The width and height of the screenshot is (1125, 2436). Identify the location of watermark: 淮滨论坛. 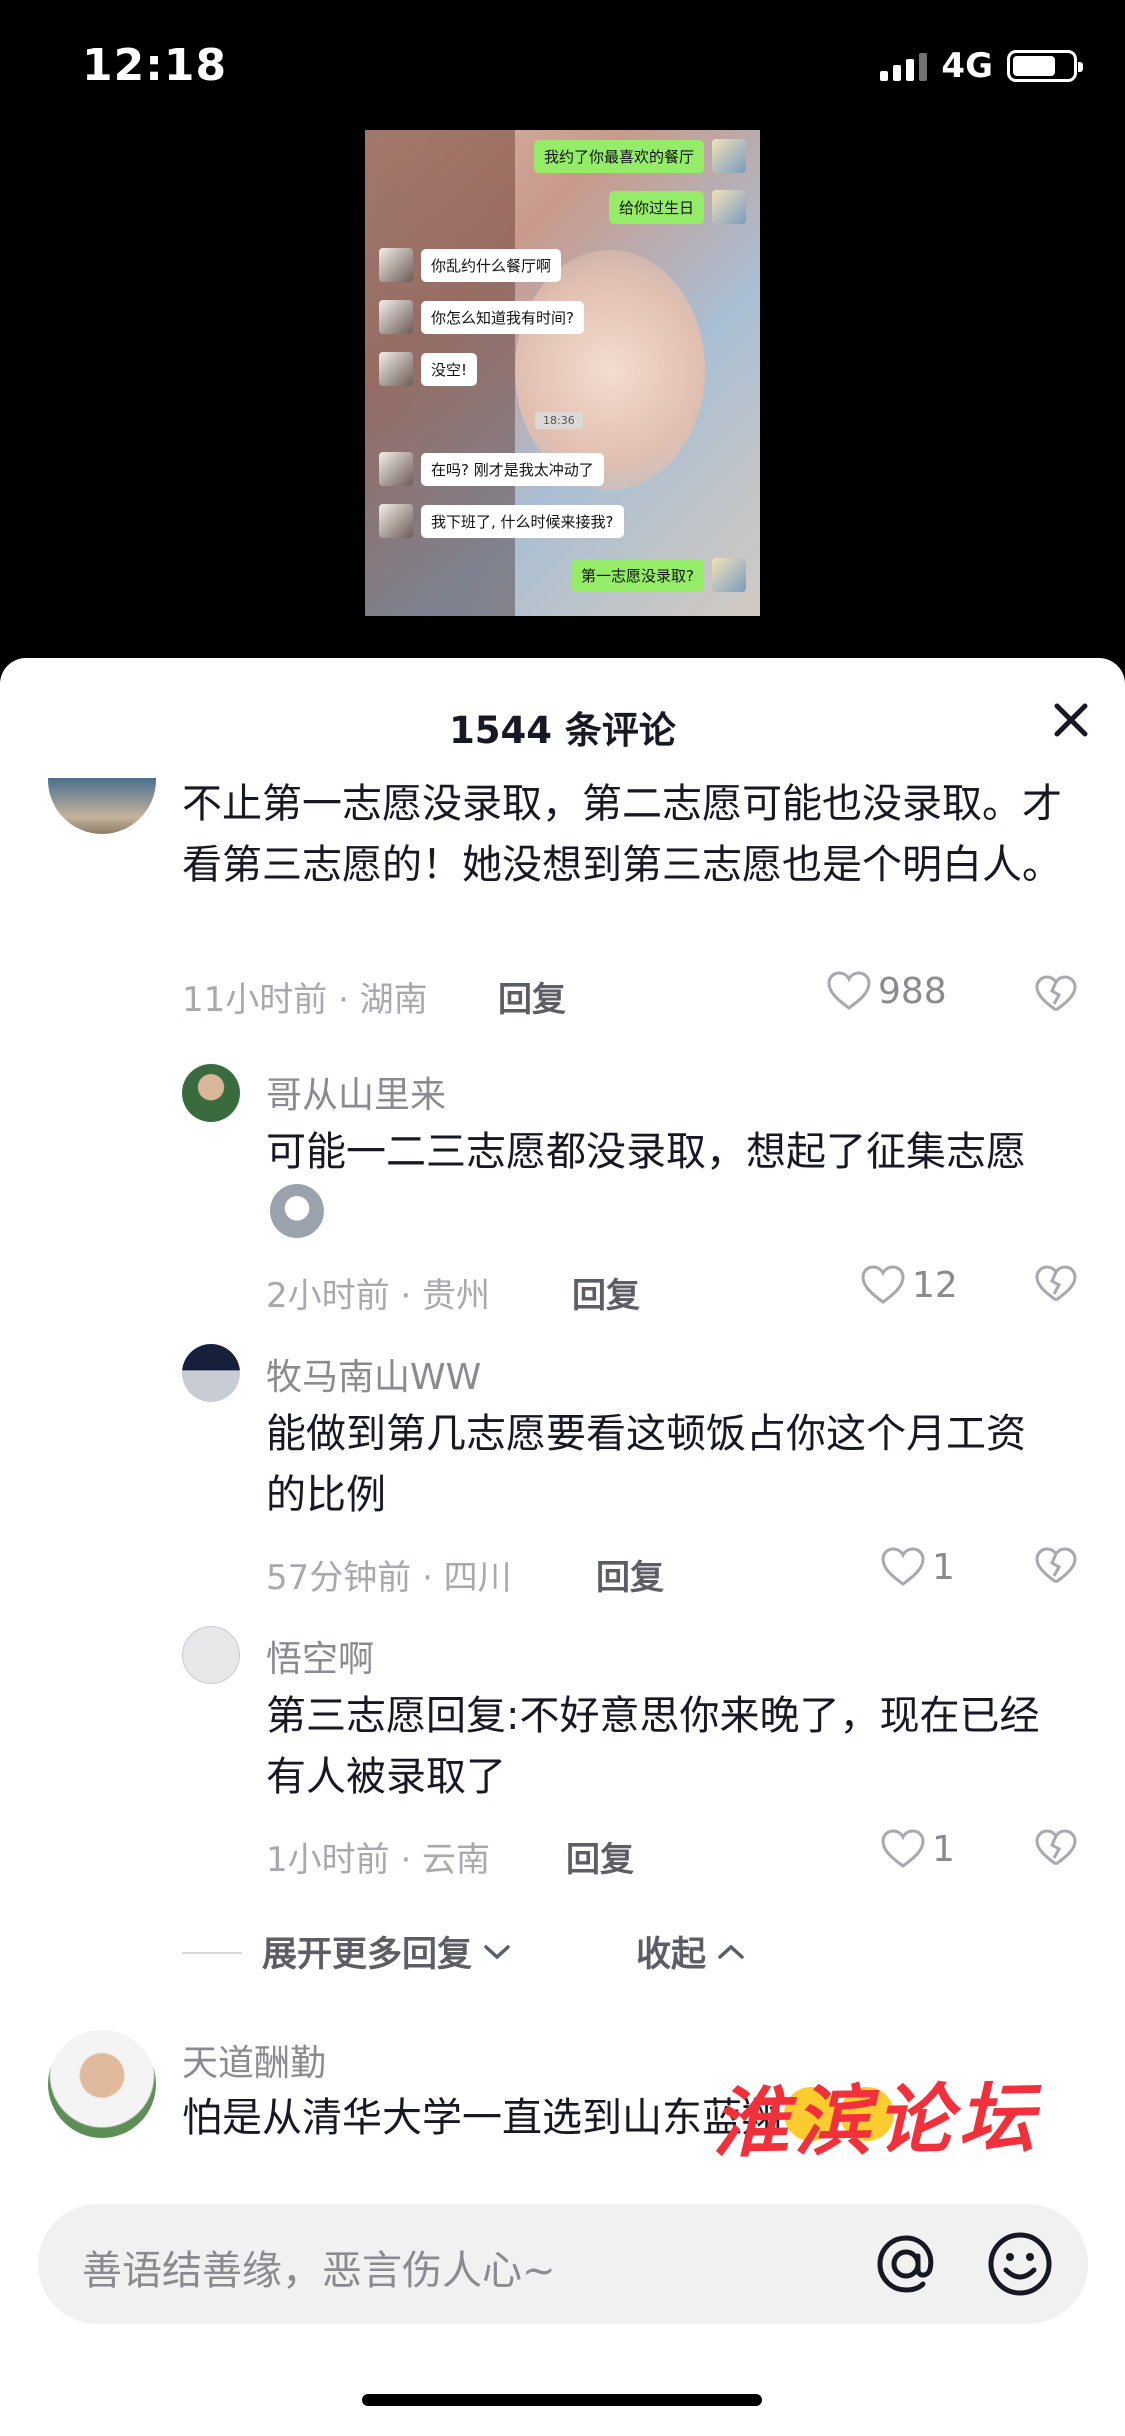
(876, 2120).